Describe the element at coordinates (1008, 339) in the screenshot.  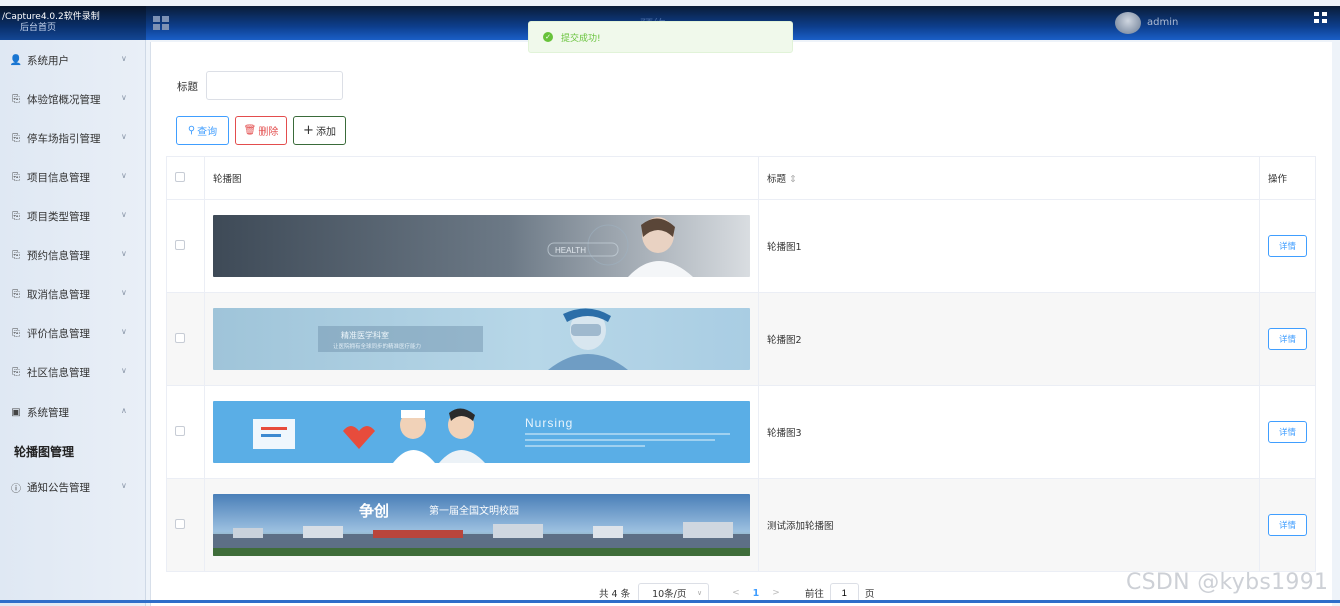
I see `row-title: 轮播图2` at that location.